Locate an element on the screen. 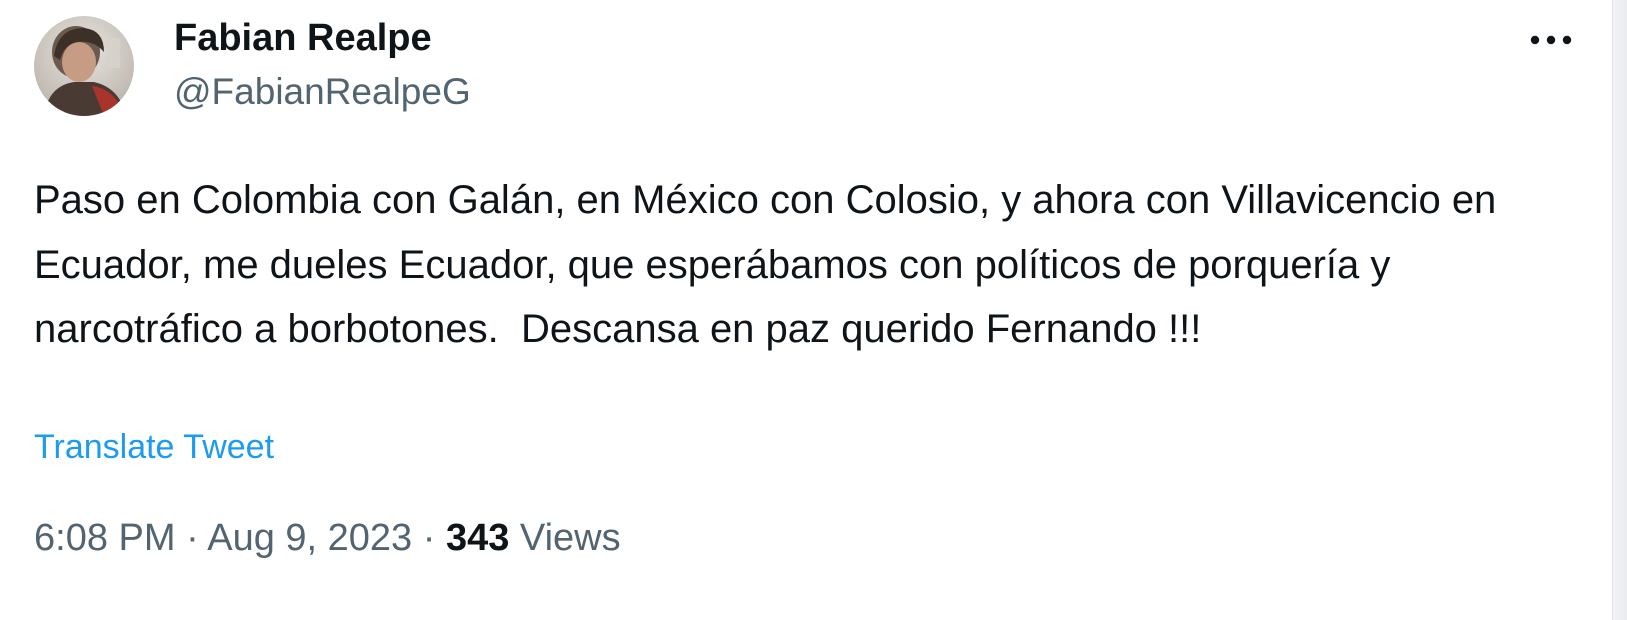 The height and width of the screenshot is (620, 1627). views-count: 343 is located at coordinates (477, 538).